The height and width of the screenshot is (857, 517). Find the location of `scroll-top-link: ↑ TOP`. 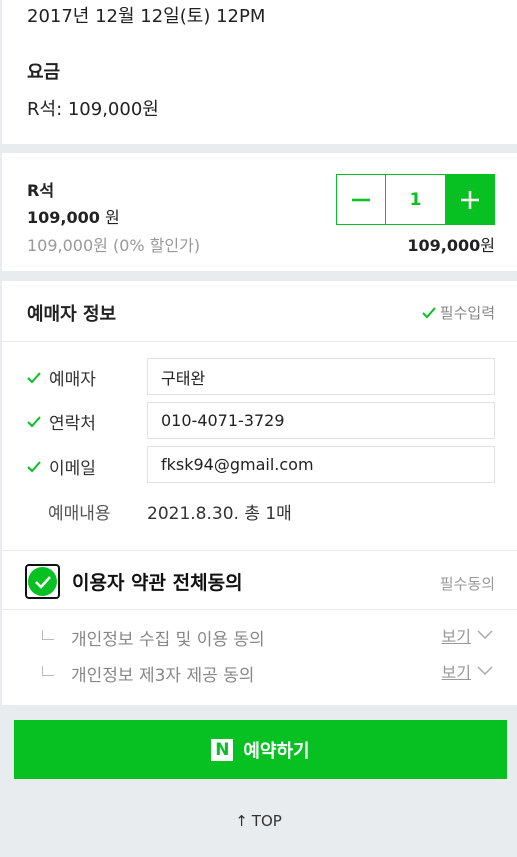

scroll-top-link: ↑ TOP is located at coordinates (258, 821).